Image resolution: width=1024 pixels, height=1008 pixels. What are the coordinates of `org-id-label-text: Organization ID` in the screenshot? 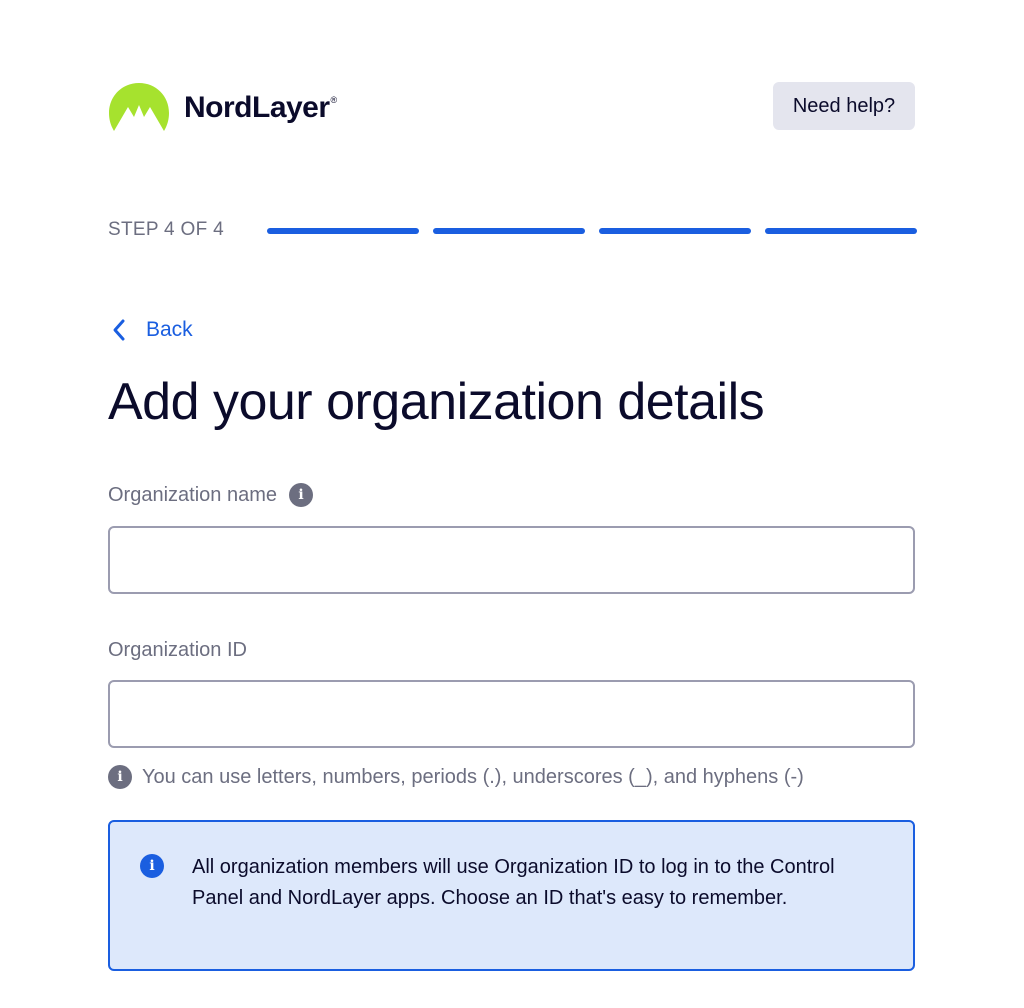 It's located at (177, 650).